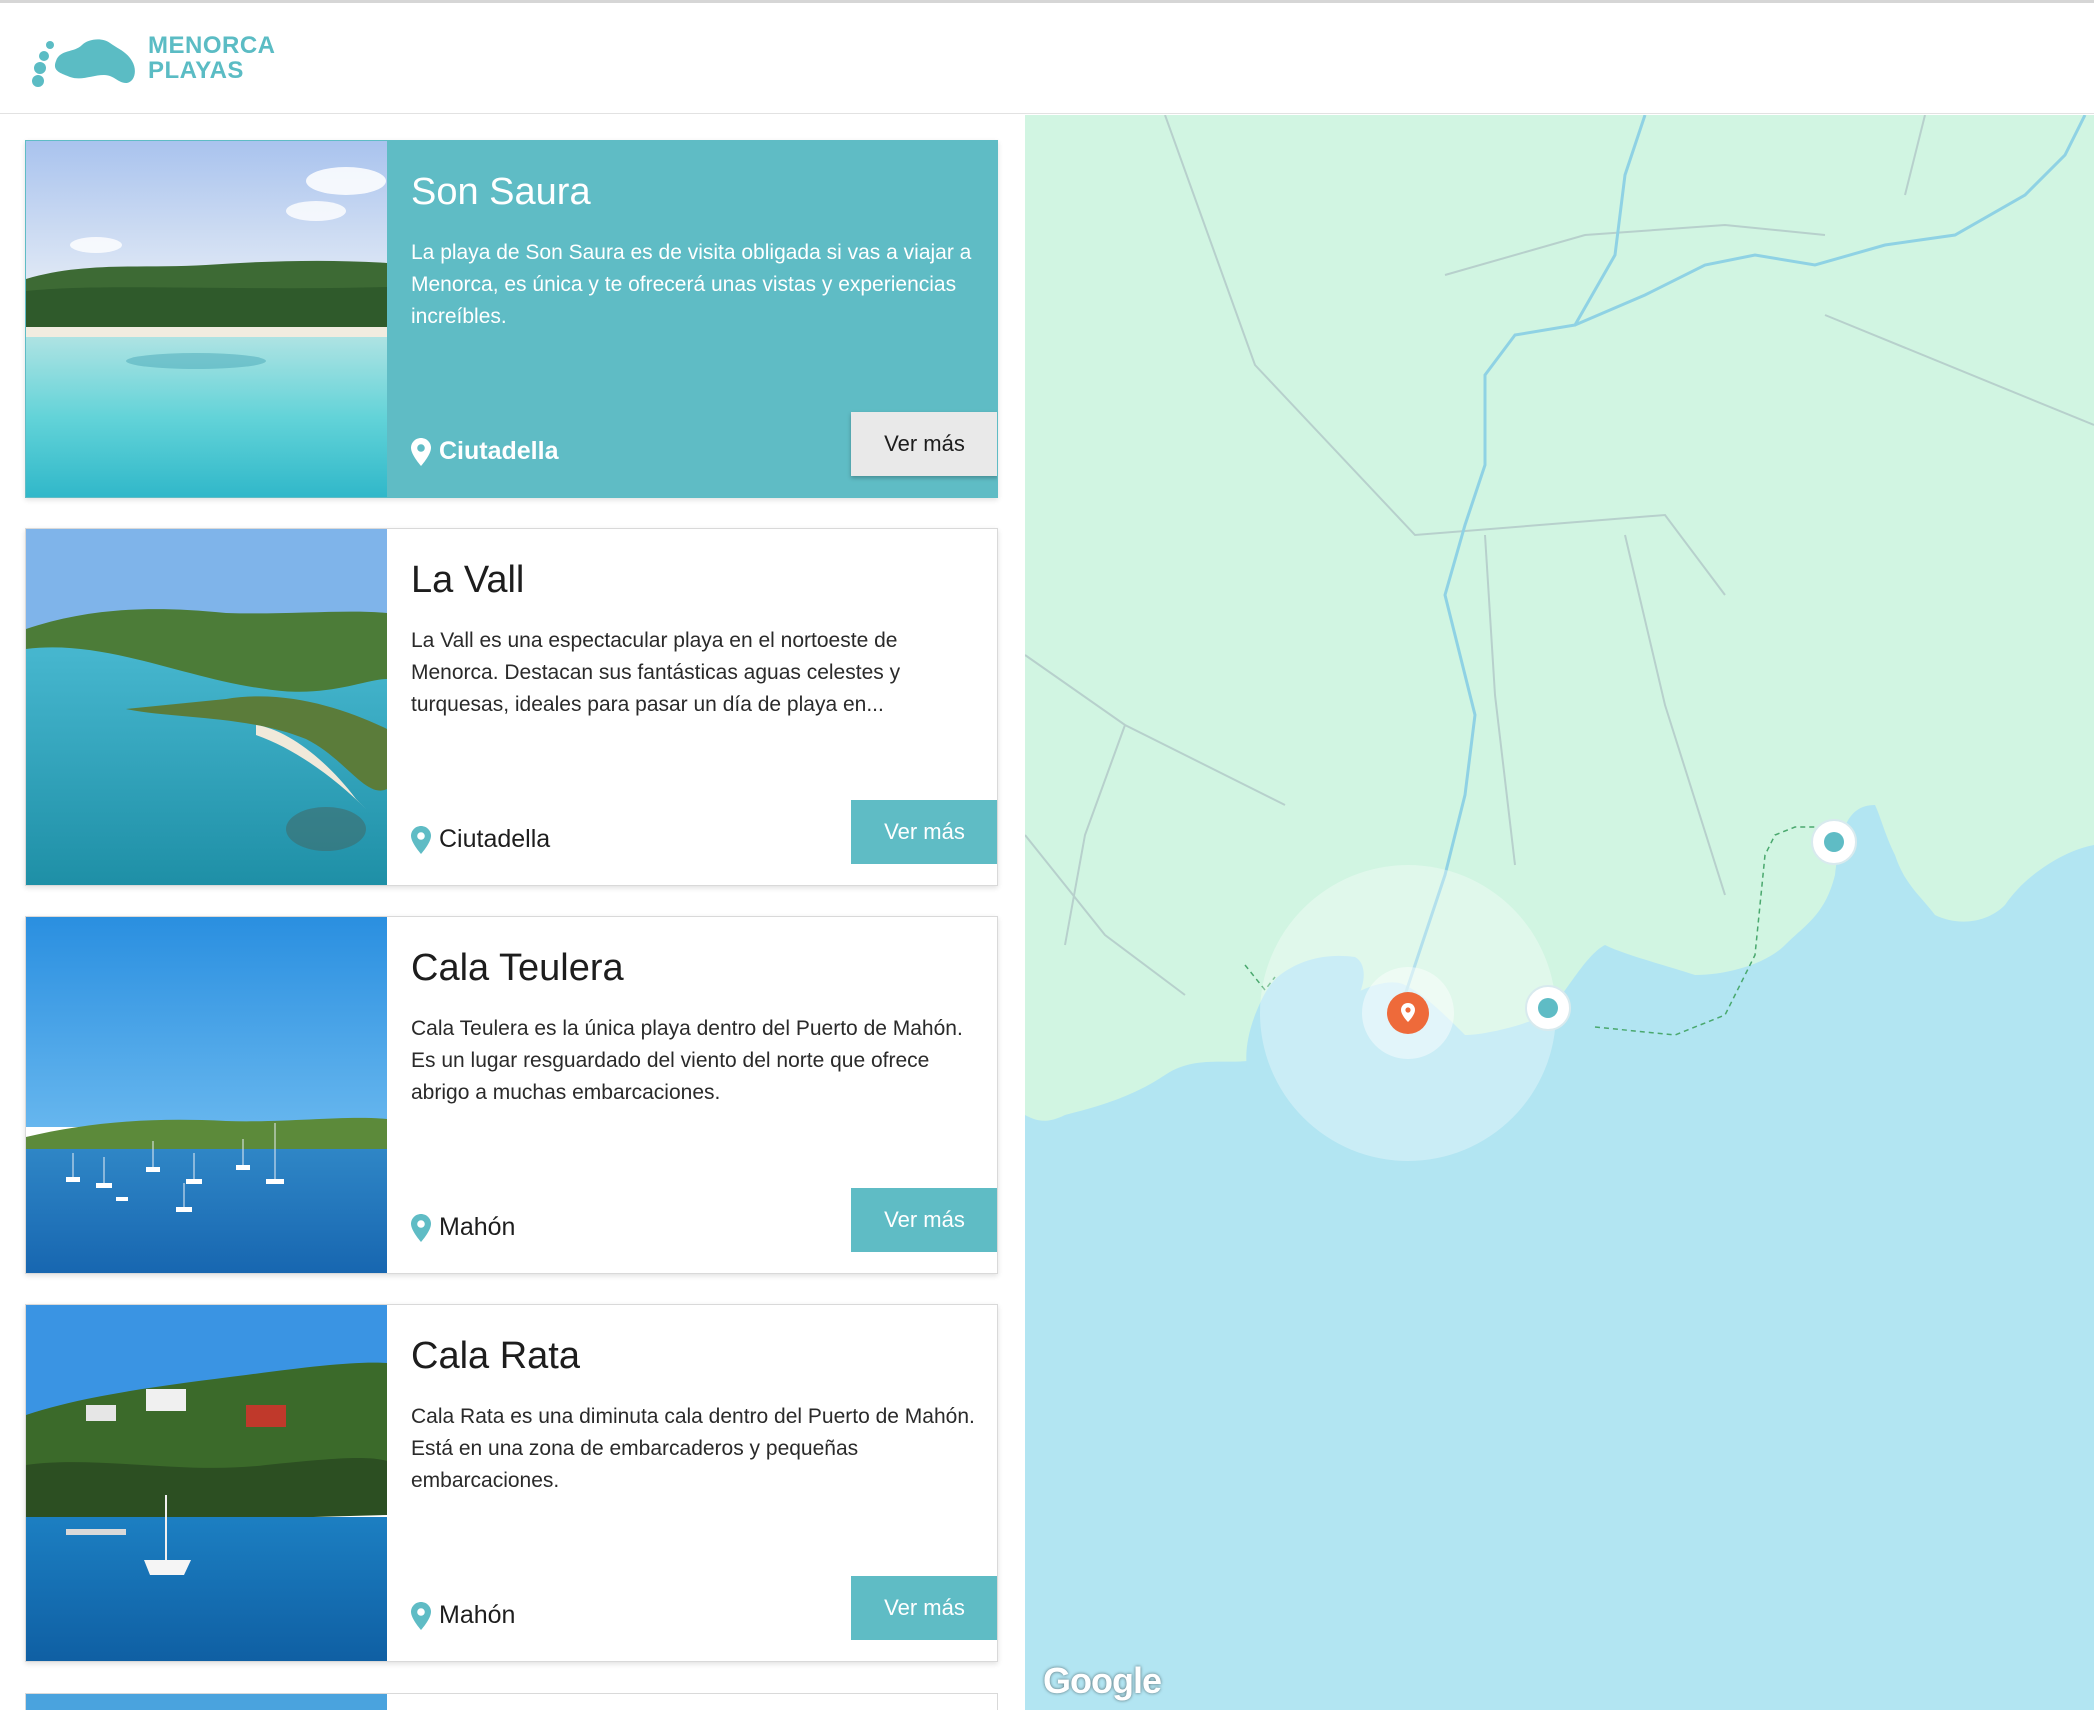 Image resolution: width=2094 pixels, height=1710 pixels. What do you see at coordinates (1047, 58) in the screenshot?
I see `site-header: MENORCA PLAYAS` at bounding box center [1047, 58].